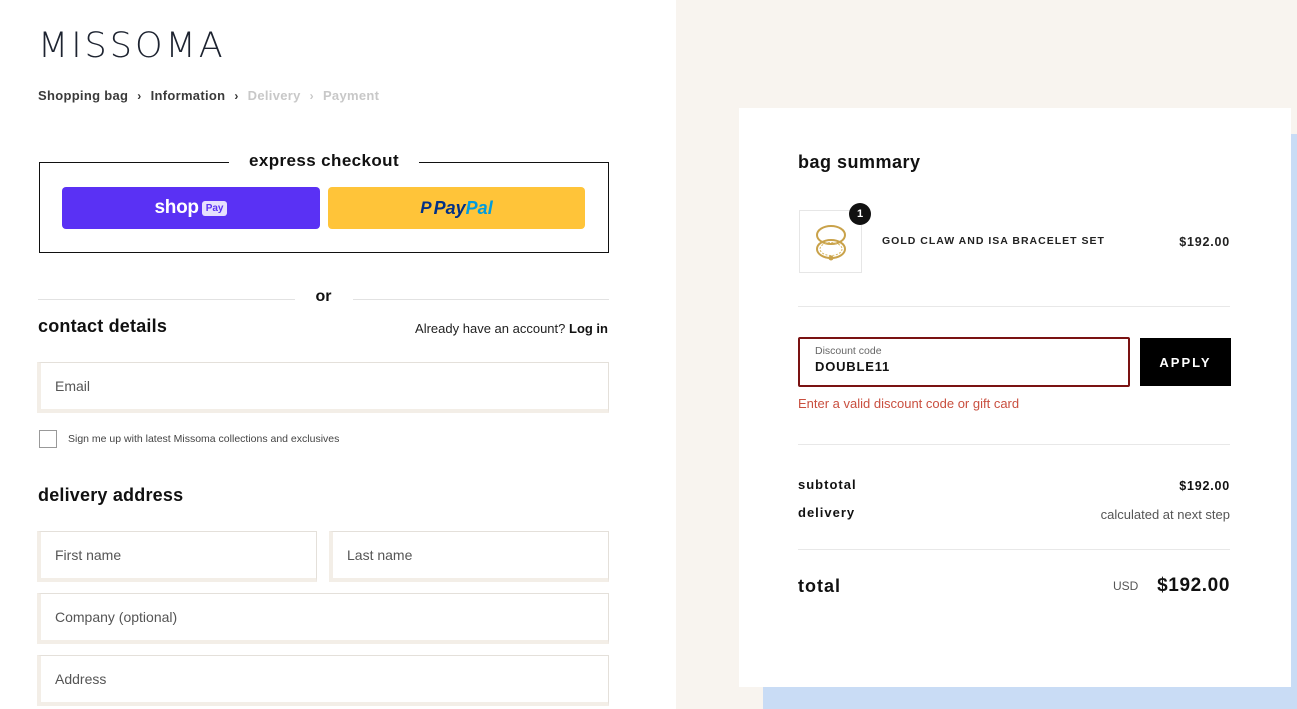 This screenshot has width=1297, height=709. Describe the element at coordinates (323, 387) in the screenshot. I see `email-field: Email` at that location.